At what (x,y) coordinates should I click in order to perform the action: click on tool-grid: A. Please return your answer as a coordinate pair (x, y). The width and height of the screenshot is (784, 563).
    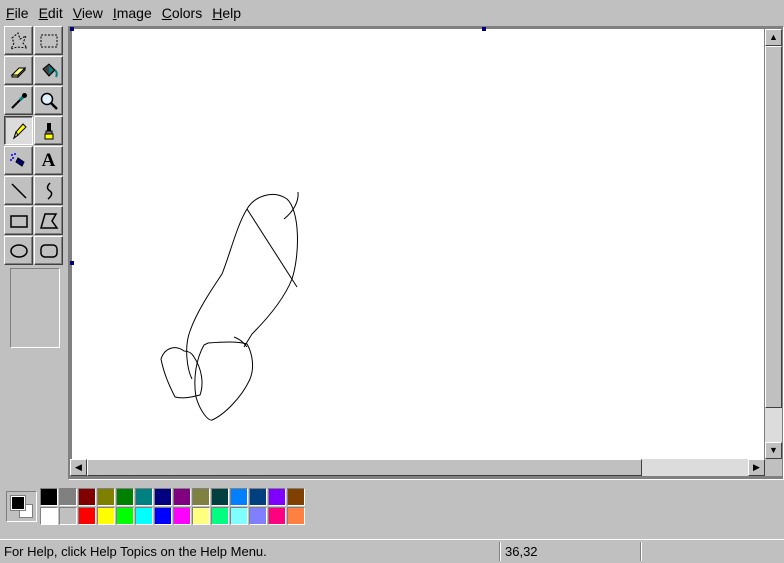
    Looking at the image, I should click on (33, 145).